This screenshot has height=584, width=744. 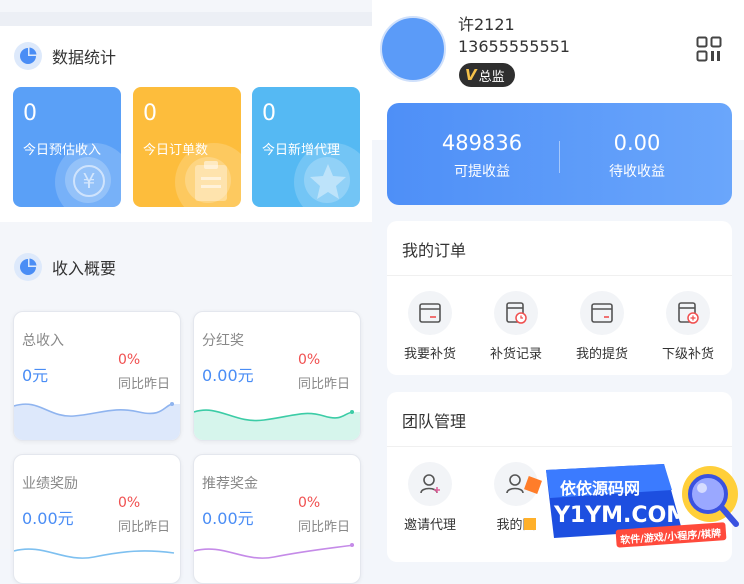 What do you see at coordinates (637, 172) in the screenshot?
I see `pending-label: 待收收益` at bounding box center [637, 172].